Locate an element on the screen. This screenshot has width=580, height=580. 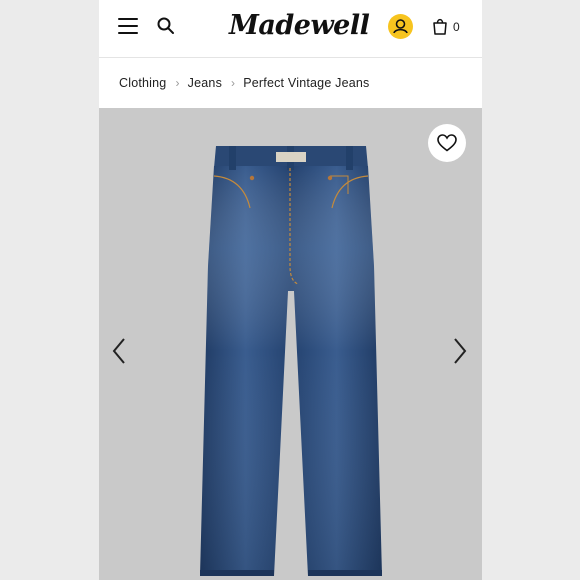
bag-count: 0 is located at coordinates (456, 27).